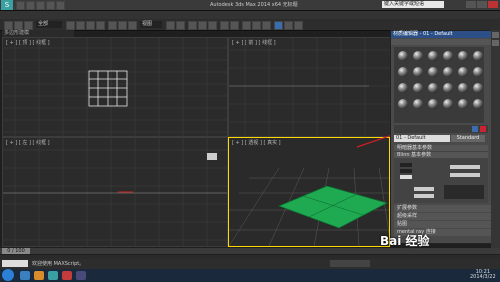 The width and height of the screenshot is (500, 282). Describe the element at coordinates (495, 43) in the screenshot. I see `modify-tab-icon` at that location.